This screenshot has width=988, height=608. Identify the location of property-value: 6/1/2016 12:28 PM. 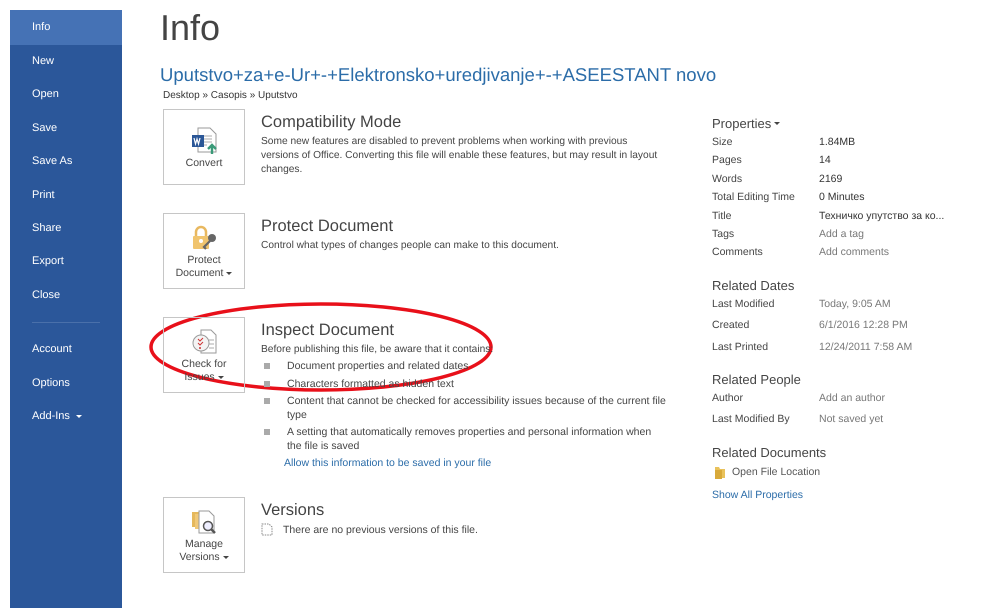
(864, 326).